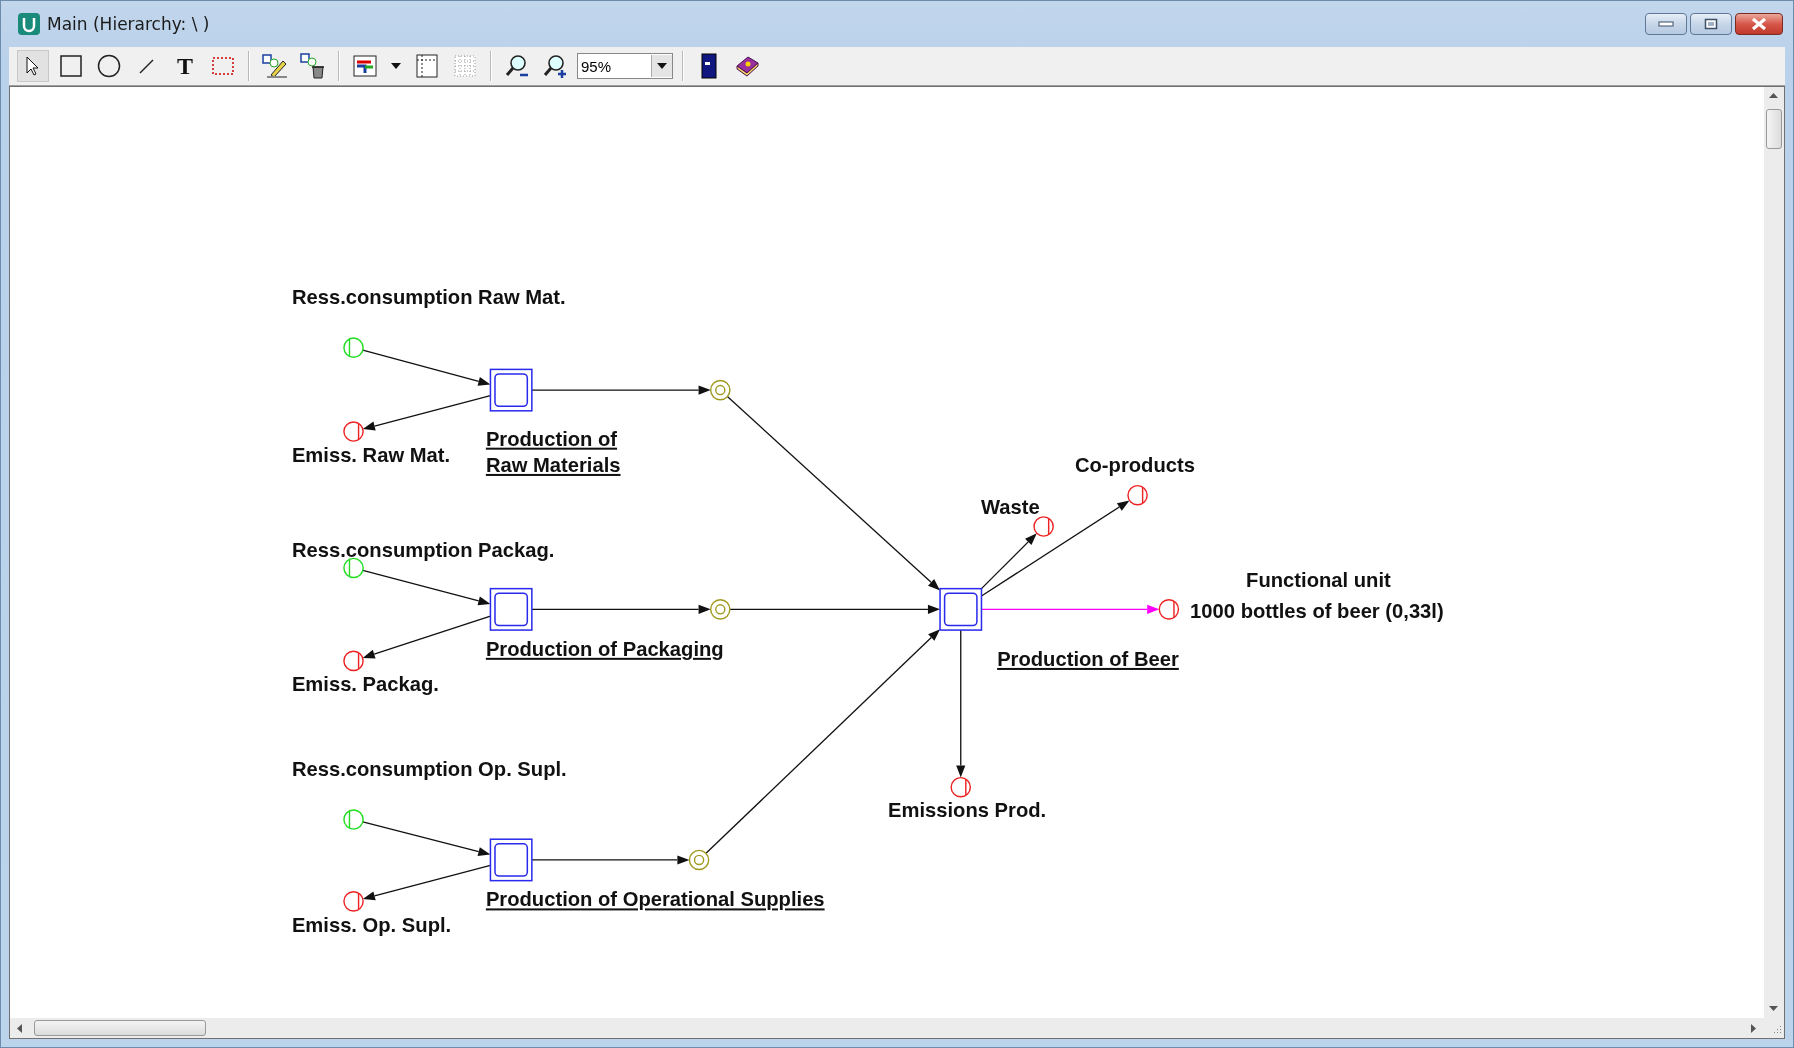 The image size is (1794, 1048). I want to click on restore-button, so click(1711, 24).